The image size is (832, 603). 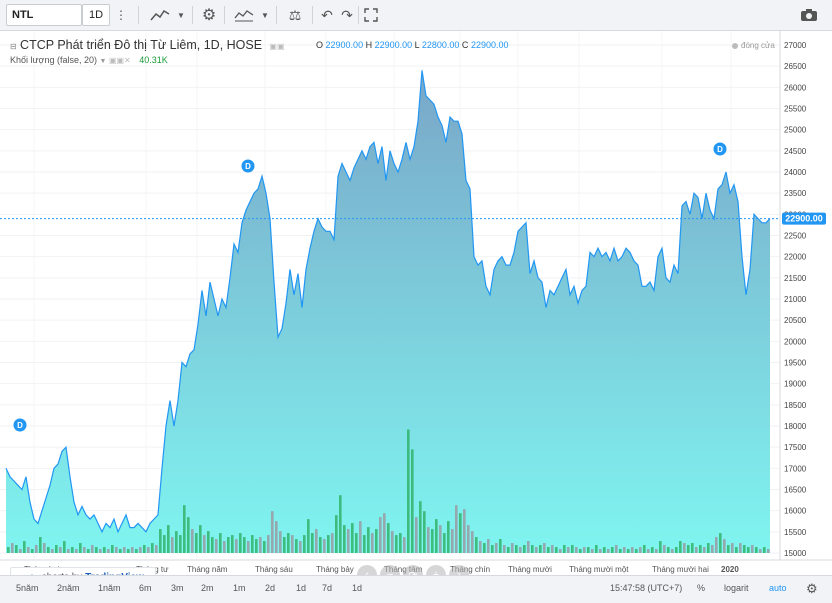 What do you see at coordinates (68, 588) in the screenshot?
I see `range-button: 2năm` at bounding box center [68, 588].